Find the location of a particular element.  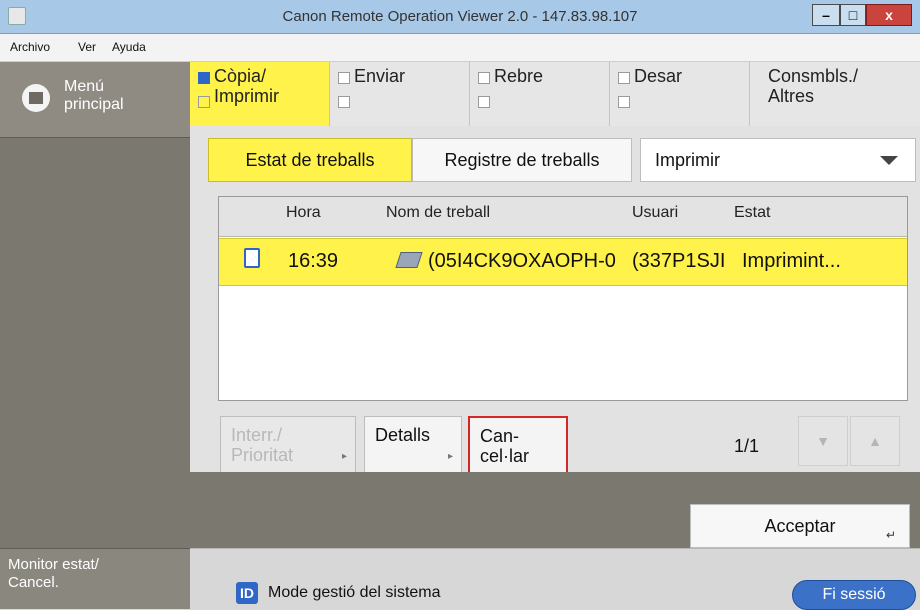

system-mode-label: Mode gestió del sistema is located at coordinates (354, 592).